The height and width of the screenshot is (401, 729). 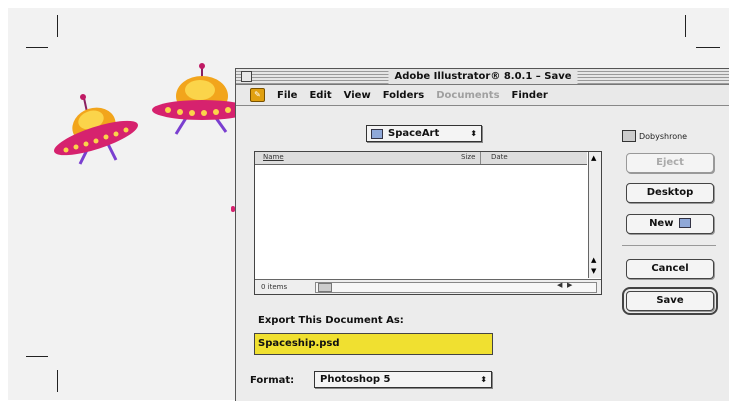 I want to click on filename-input: Spaceship.psd, so click(x=373, y=344).